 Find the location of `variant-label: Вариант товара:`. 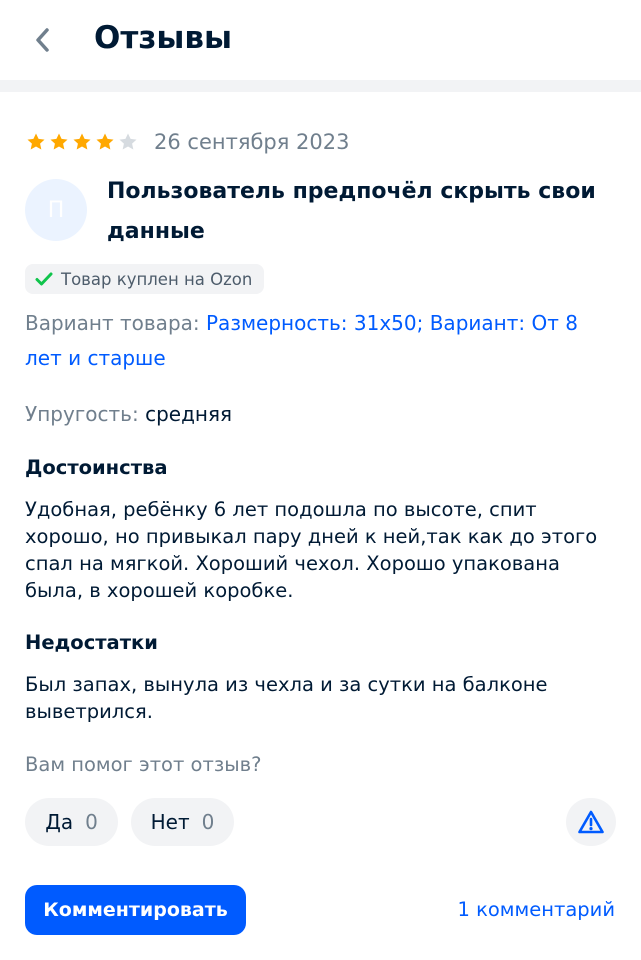

variant-label: Вариант товара: is located at coordinates (112, 323).